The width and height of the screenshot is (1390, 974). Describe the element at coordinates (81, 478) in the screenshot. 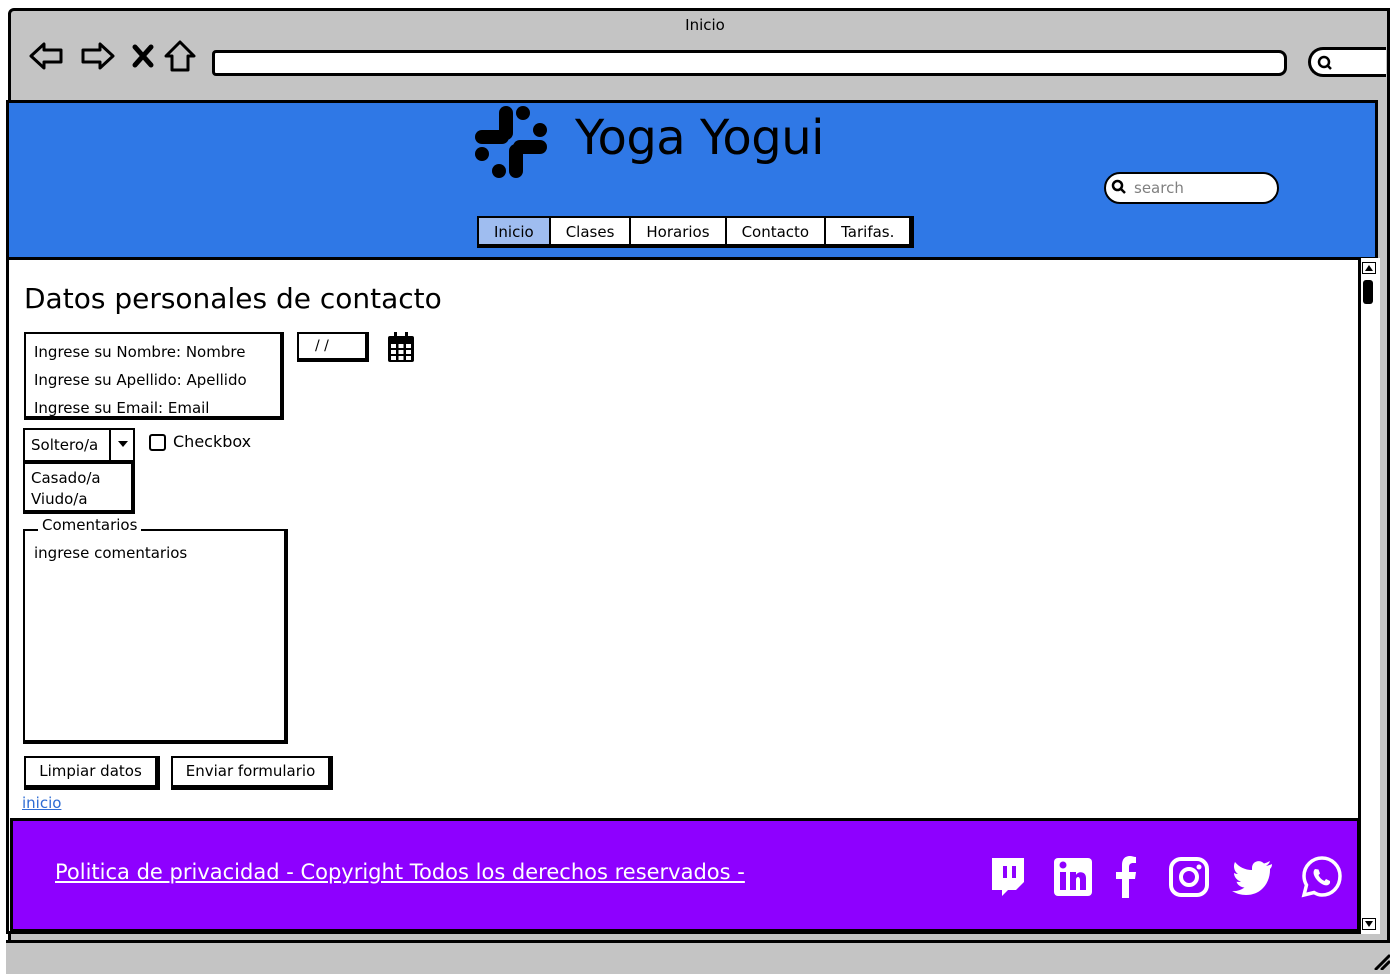

I see `option-casado: Casado/a` at that location.